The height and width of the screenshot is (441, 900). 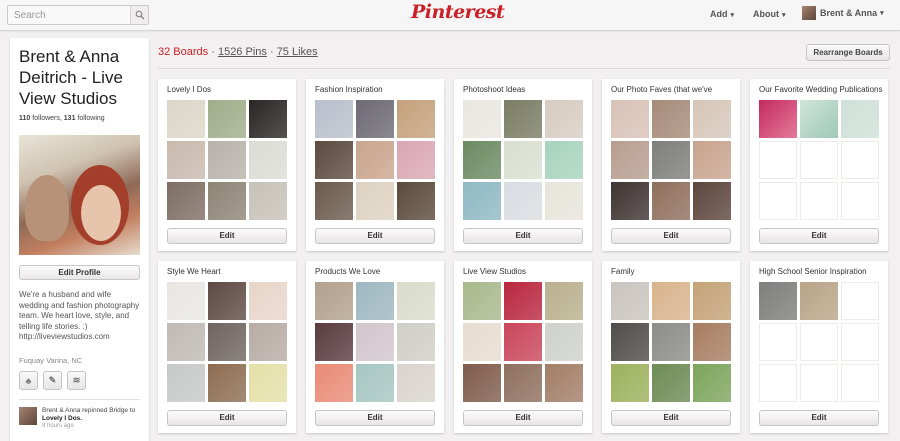 What do you see at coordinates (671, 347) in the screenshot?
I see `board-card: Family Edit` at bounding box center [671, 347].